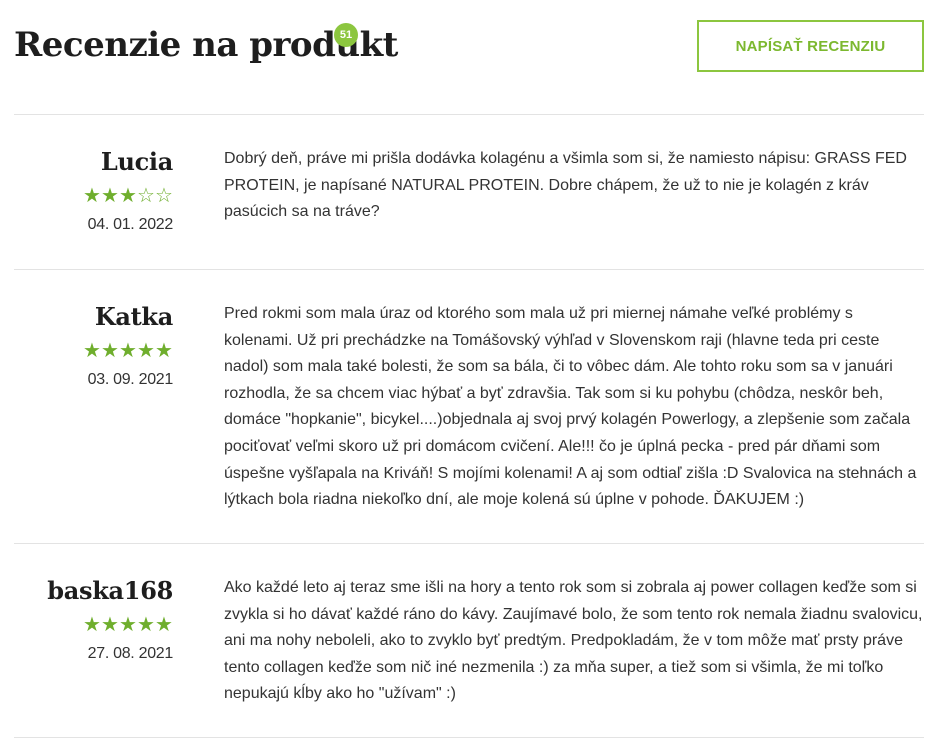  I want to click on reviewer-name: Katka, so click(133, 316).